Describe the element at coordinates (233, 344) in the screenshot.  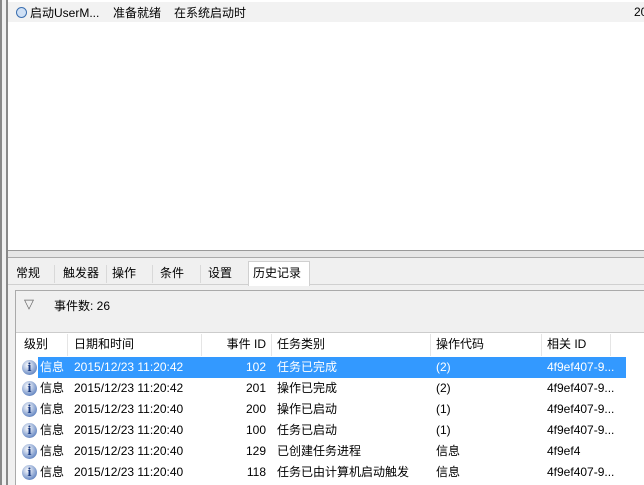
I see `col-event-id: 事件 ID` at that location.